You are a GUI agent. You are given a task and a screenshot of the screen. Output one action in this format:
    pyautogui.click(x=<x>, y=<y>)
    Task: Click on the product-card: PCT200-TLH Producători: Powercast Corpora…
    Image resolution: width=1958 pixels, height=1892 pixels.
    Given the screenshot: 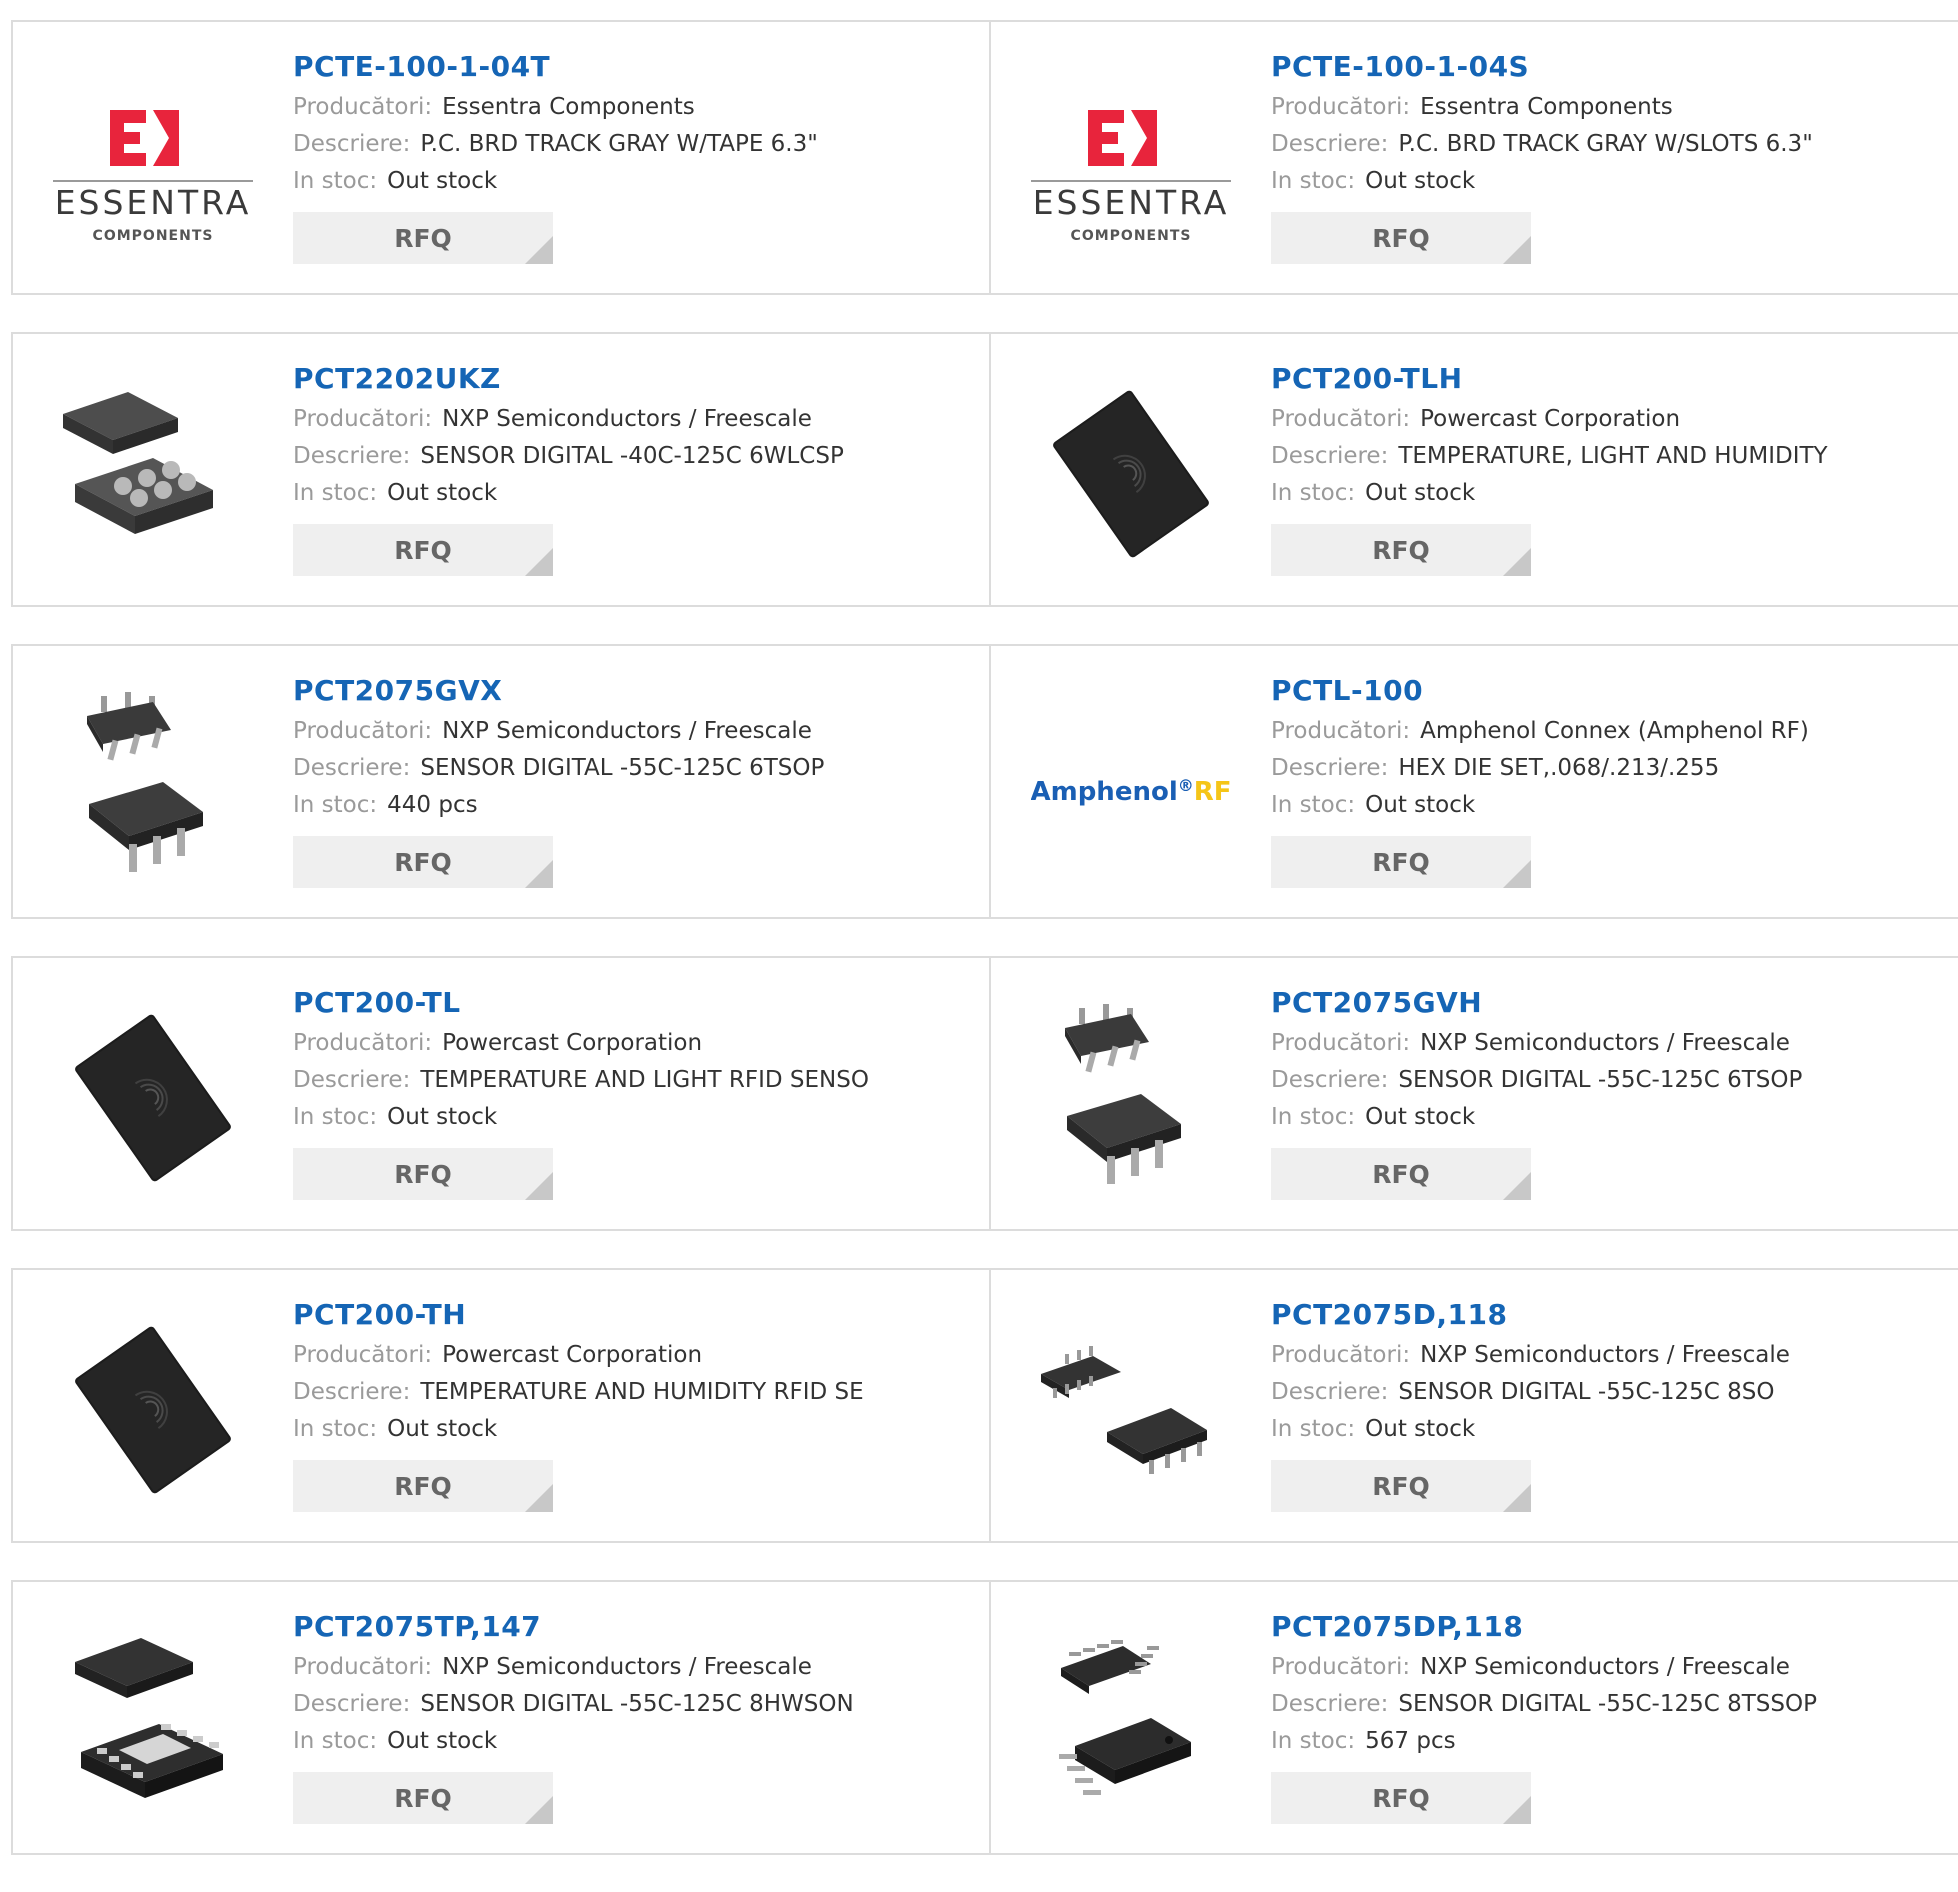 What is the action you would take?
    pyautogui.click(x=1473, y=469)
    